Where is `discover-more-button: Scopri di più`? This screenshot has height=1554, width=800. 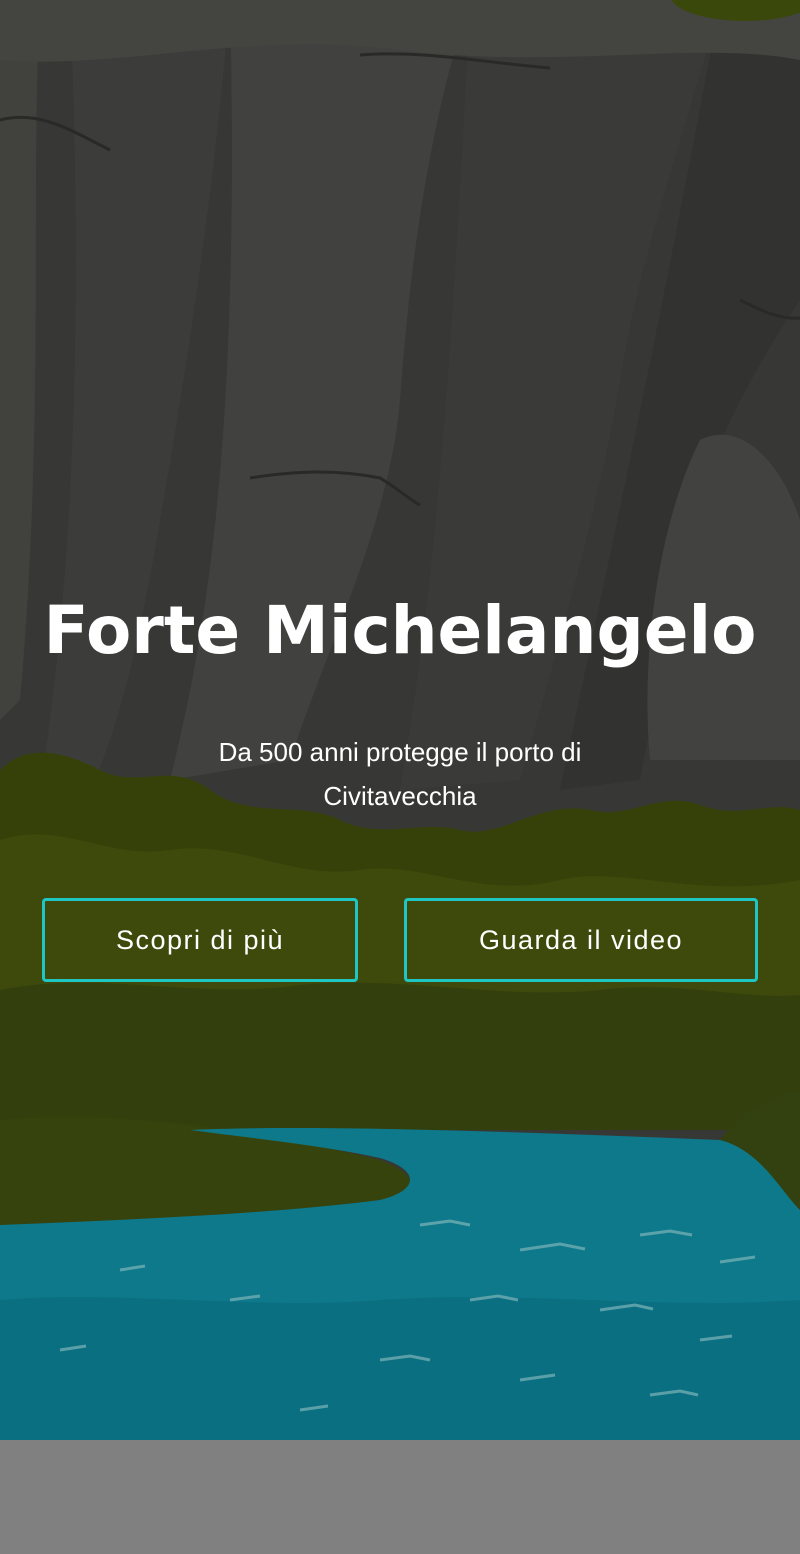
discover-more-button: Scopri di più is located at coordinates (200, 940).